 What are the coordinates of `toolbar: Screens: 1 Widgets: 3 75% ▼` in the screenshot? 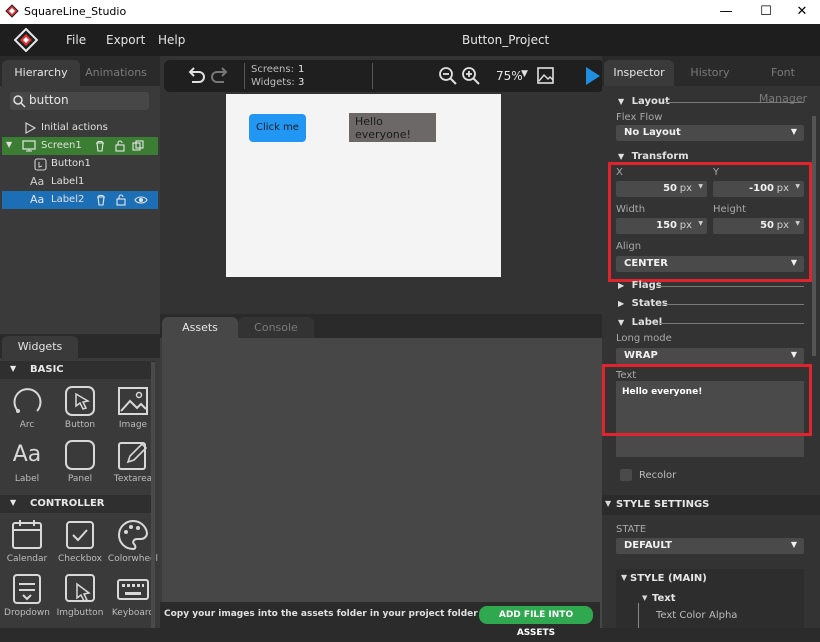 It's located at (384, 76).